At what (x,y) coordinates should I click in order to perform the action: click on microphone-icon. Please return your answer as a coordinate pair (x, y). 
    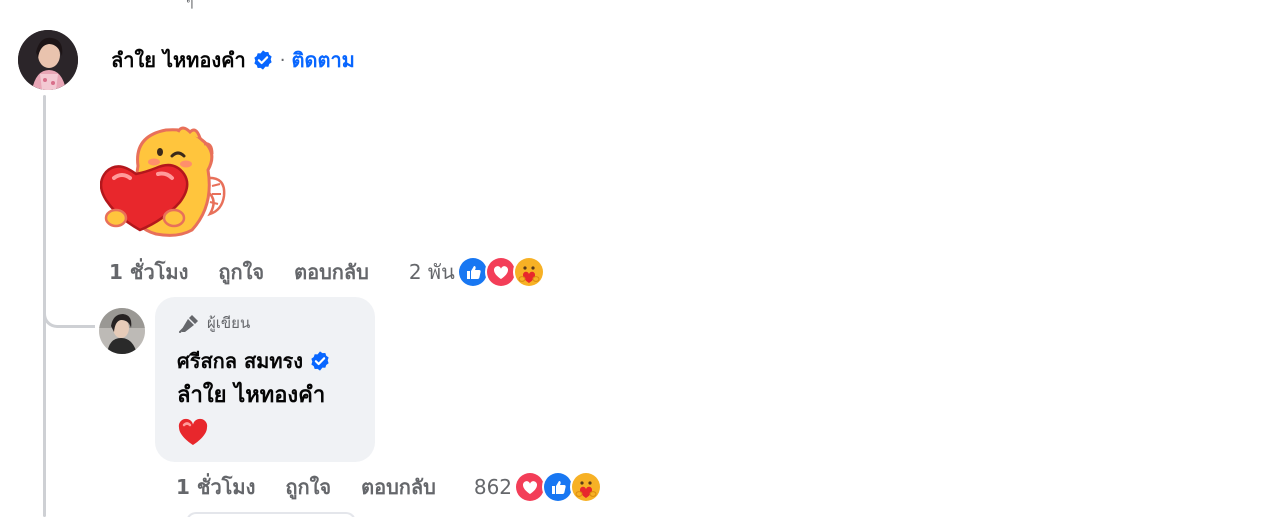
    Looking at the image, I should click on (188, 324).